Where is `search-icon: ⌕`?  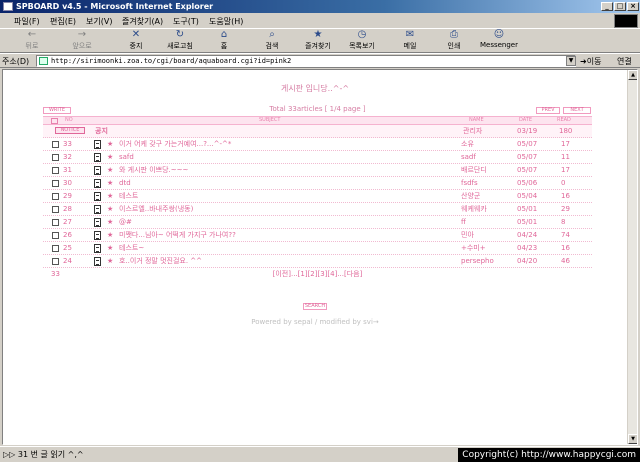
search-icon: ⌕ is located at coordinates (272, 34).